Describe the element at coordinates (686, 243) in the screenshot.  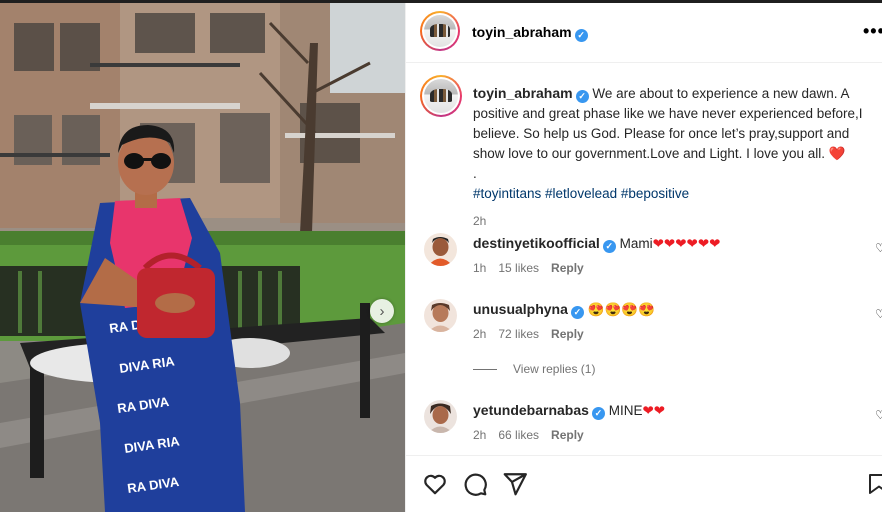
I see `comment-emoji: ❤❤❤❤❤❤` at that location.